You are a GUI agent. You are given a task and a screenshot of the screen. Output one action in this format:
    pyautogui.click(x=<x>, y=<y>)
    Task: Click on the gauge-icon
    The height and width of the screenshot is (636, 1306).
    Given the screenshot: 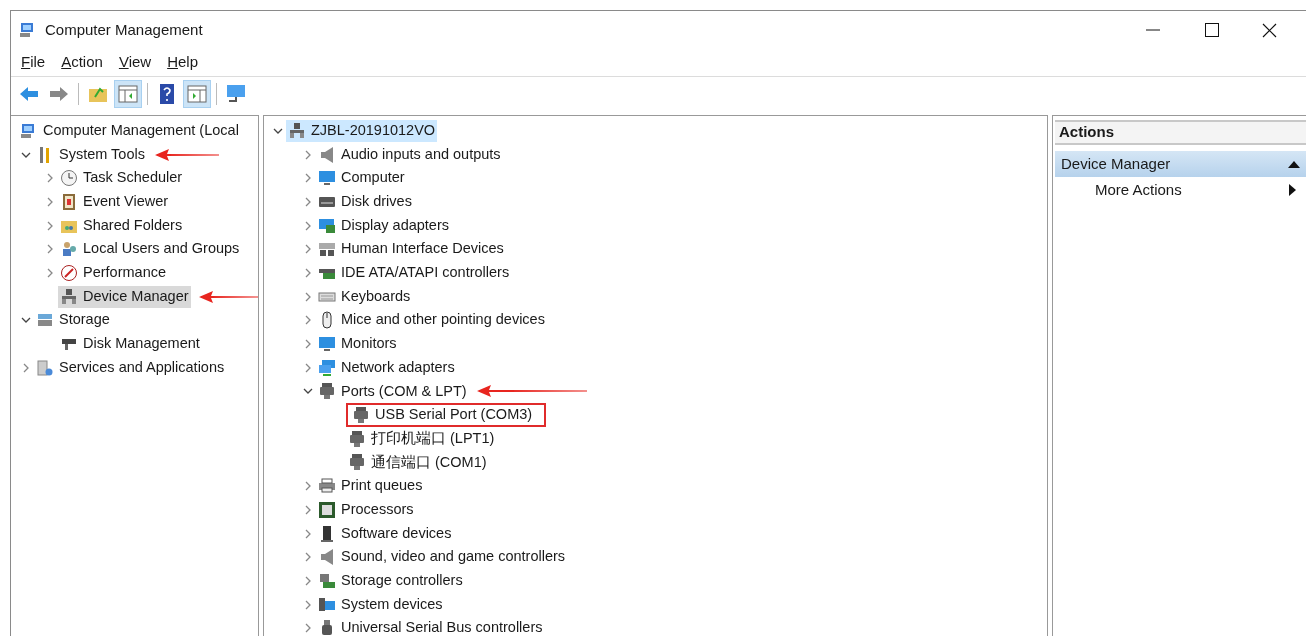 What is the action you would take?
    pyautogui.click(x=69, y=272)
    